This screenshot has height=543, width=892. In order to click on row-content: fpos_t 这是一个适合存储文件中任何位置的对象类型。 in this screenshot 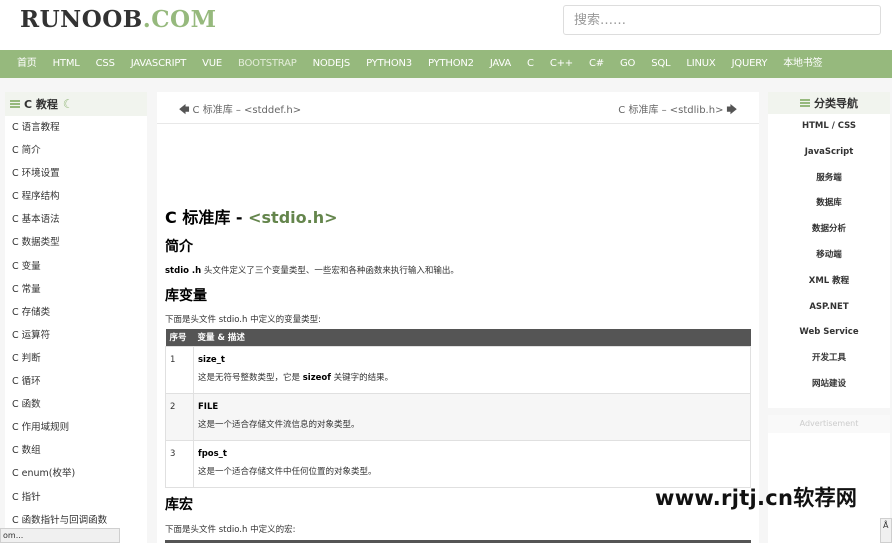, I will do `click(472, 463)`.